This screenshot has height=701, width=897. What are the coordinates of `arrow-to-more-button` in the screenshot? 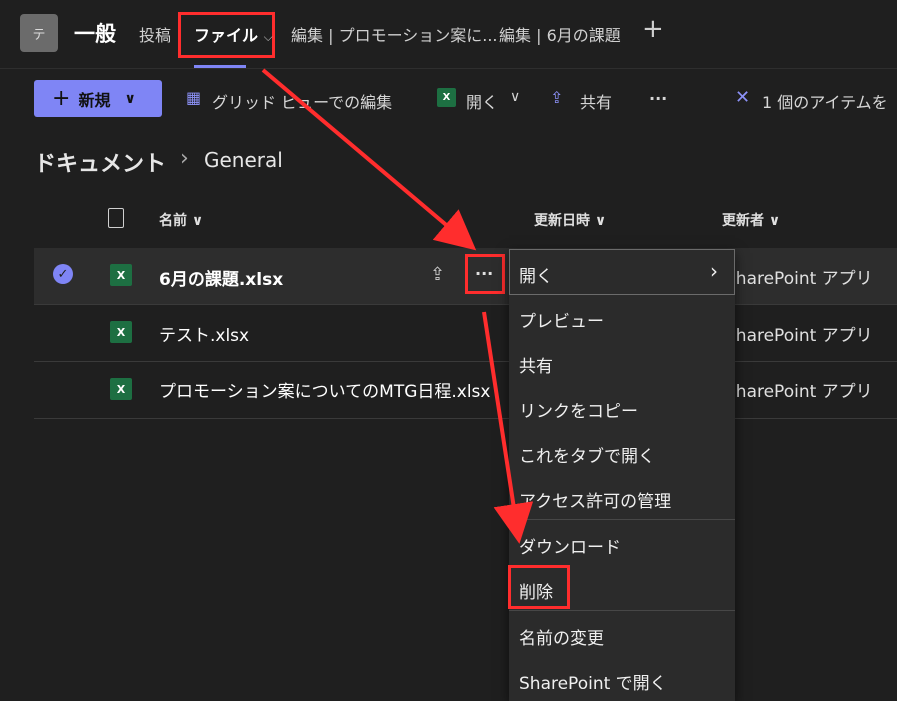 It's located at (369, 159).